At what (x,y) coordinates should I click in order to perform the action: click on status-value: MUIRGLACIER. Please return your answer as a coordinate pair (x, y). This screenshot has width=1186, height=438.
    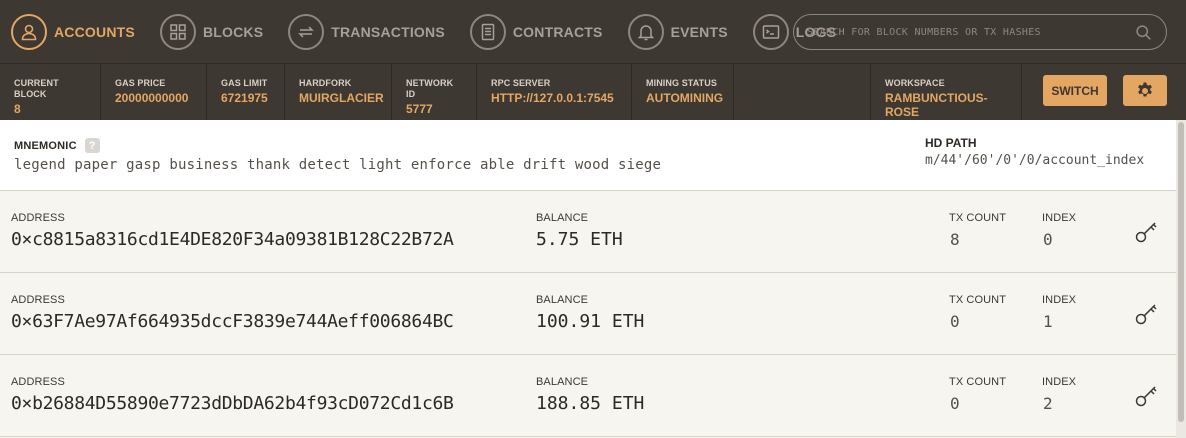
    Looking at the image, I should click on (341, 98).